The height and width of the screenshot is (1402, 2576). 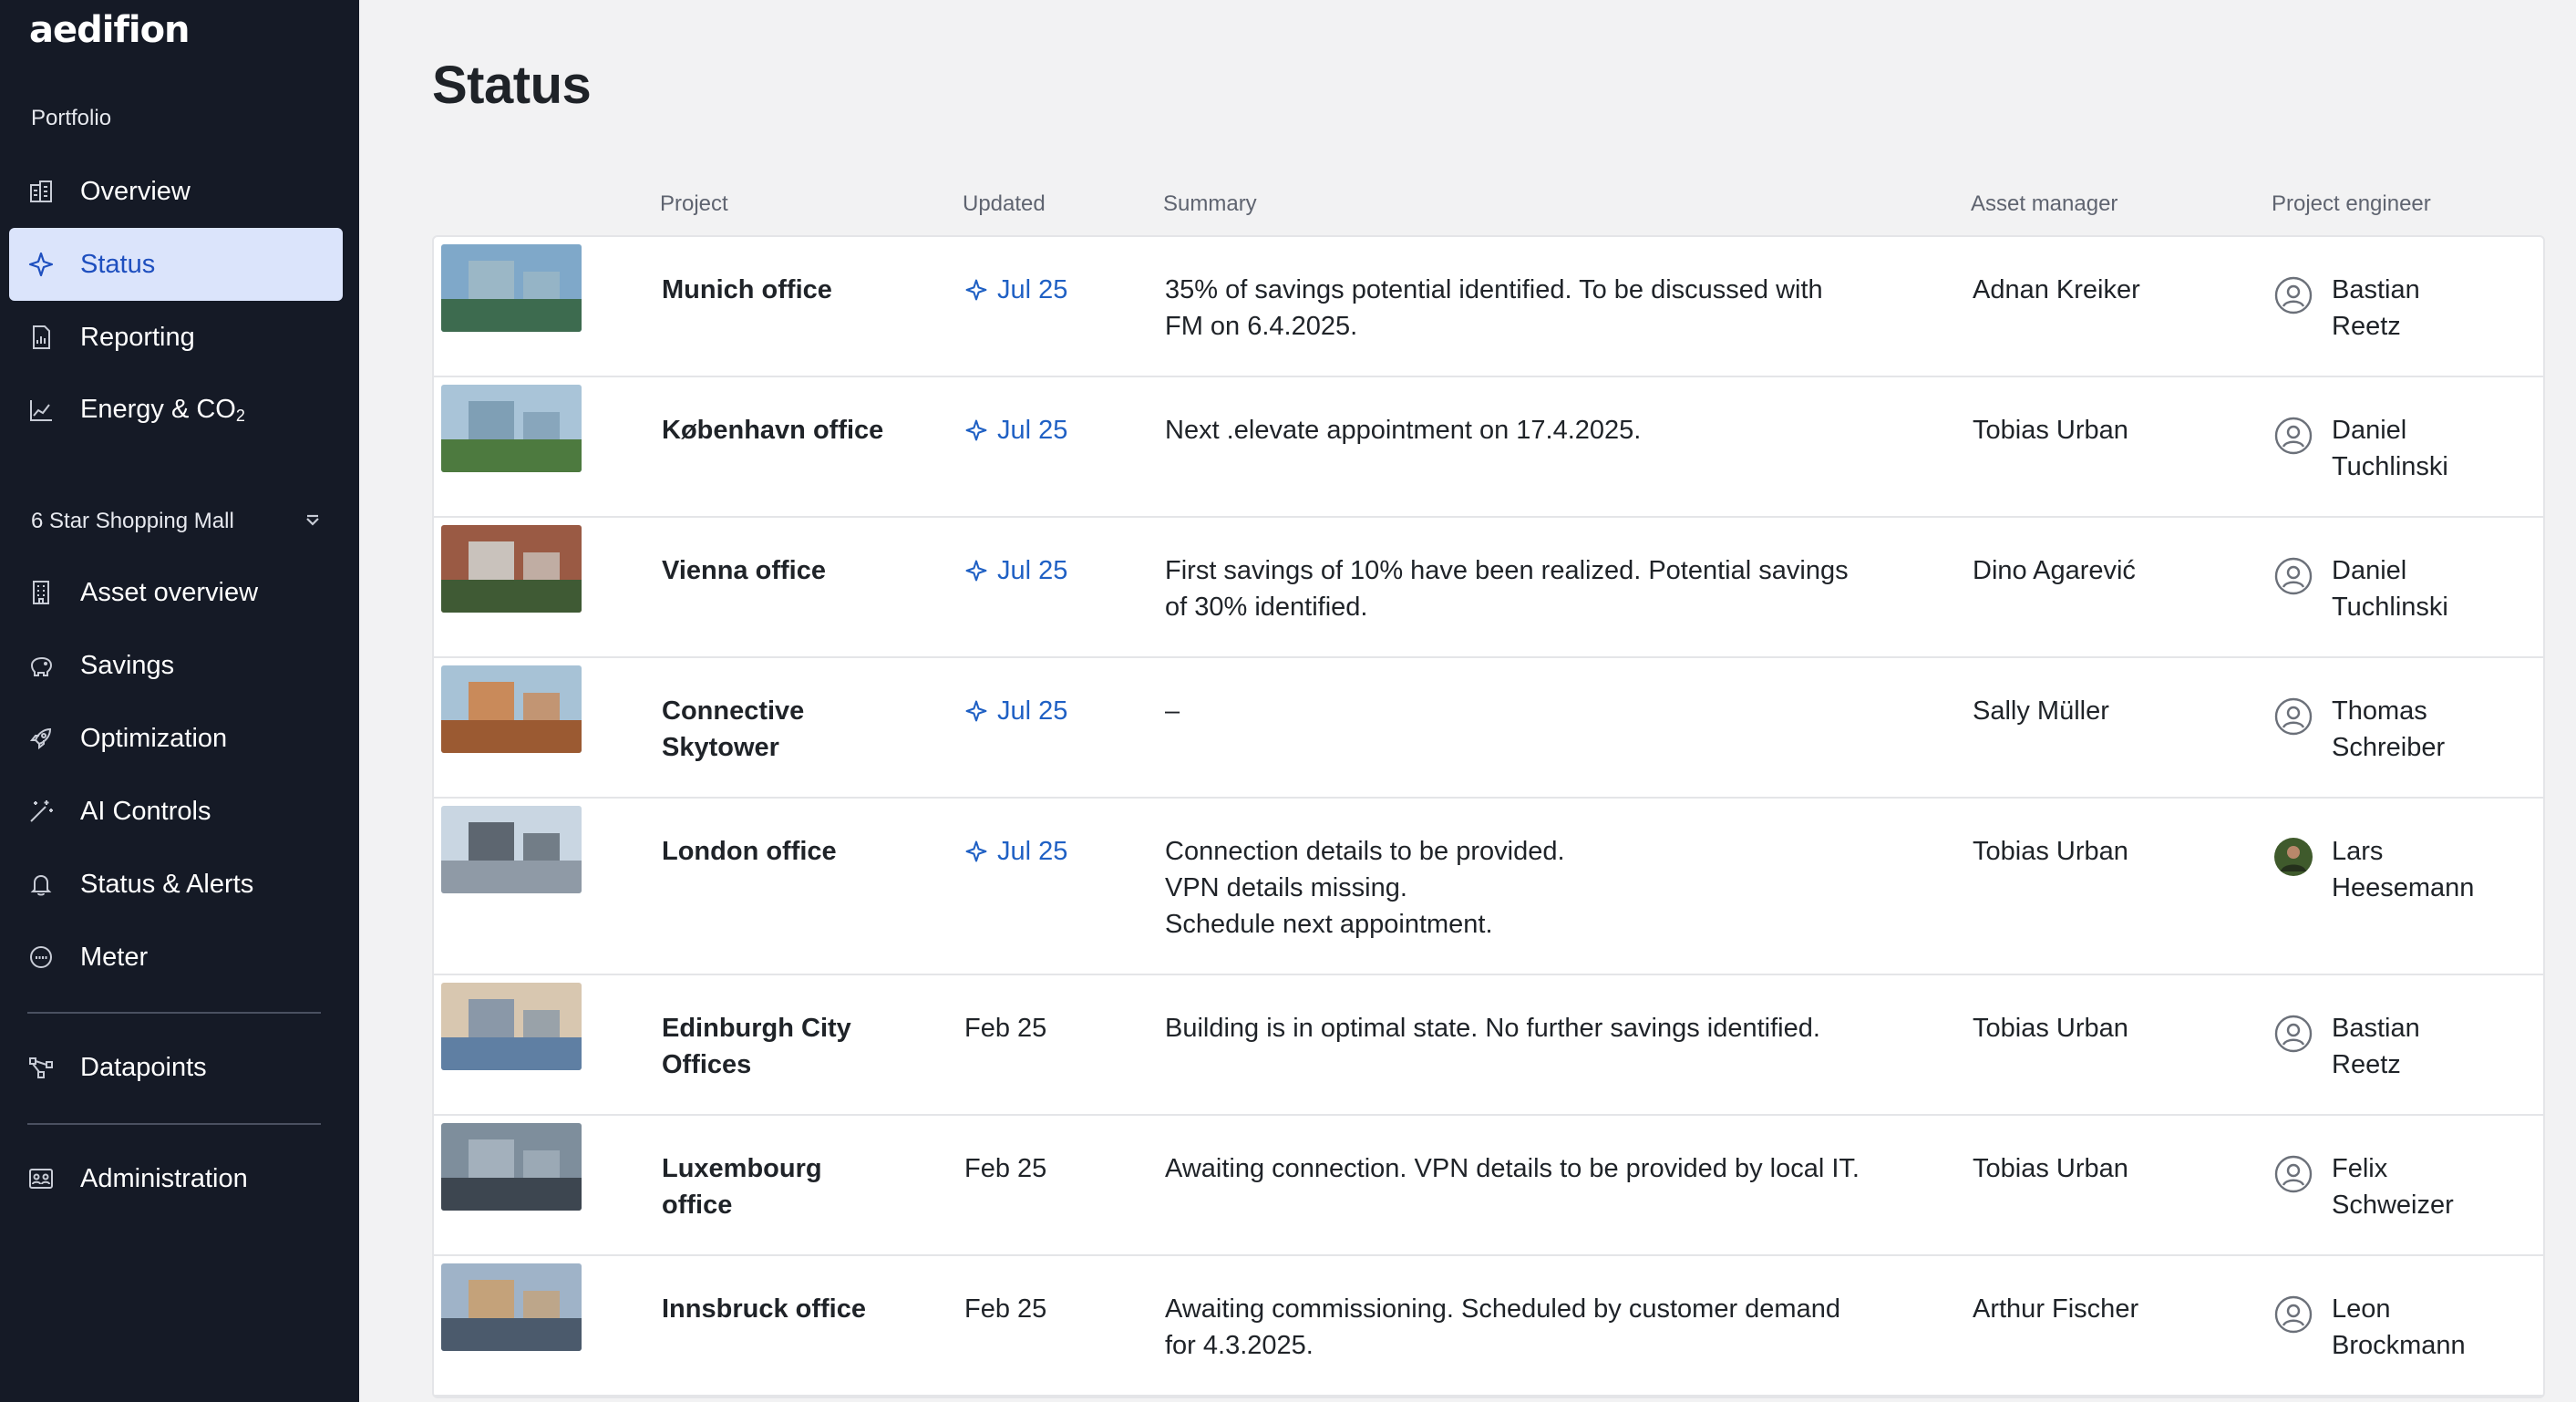 I want to click on summary-text: Next .elevate appointment on 17.4.2025., so click(x=1403, y=430).